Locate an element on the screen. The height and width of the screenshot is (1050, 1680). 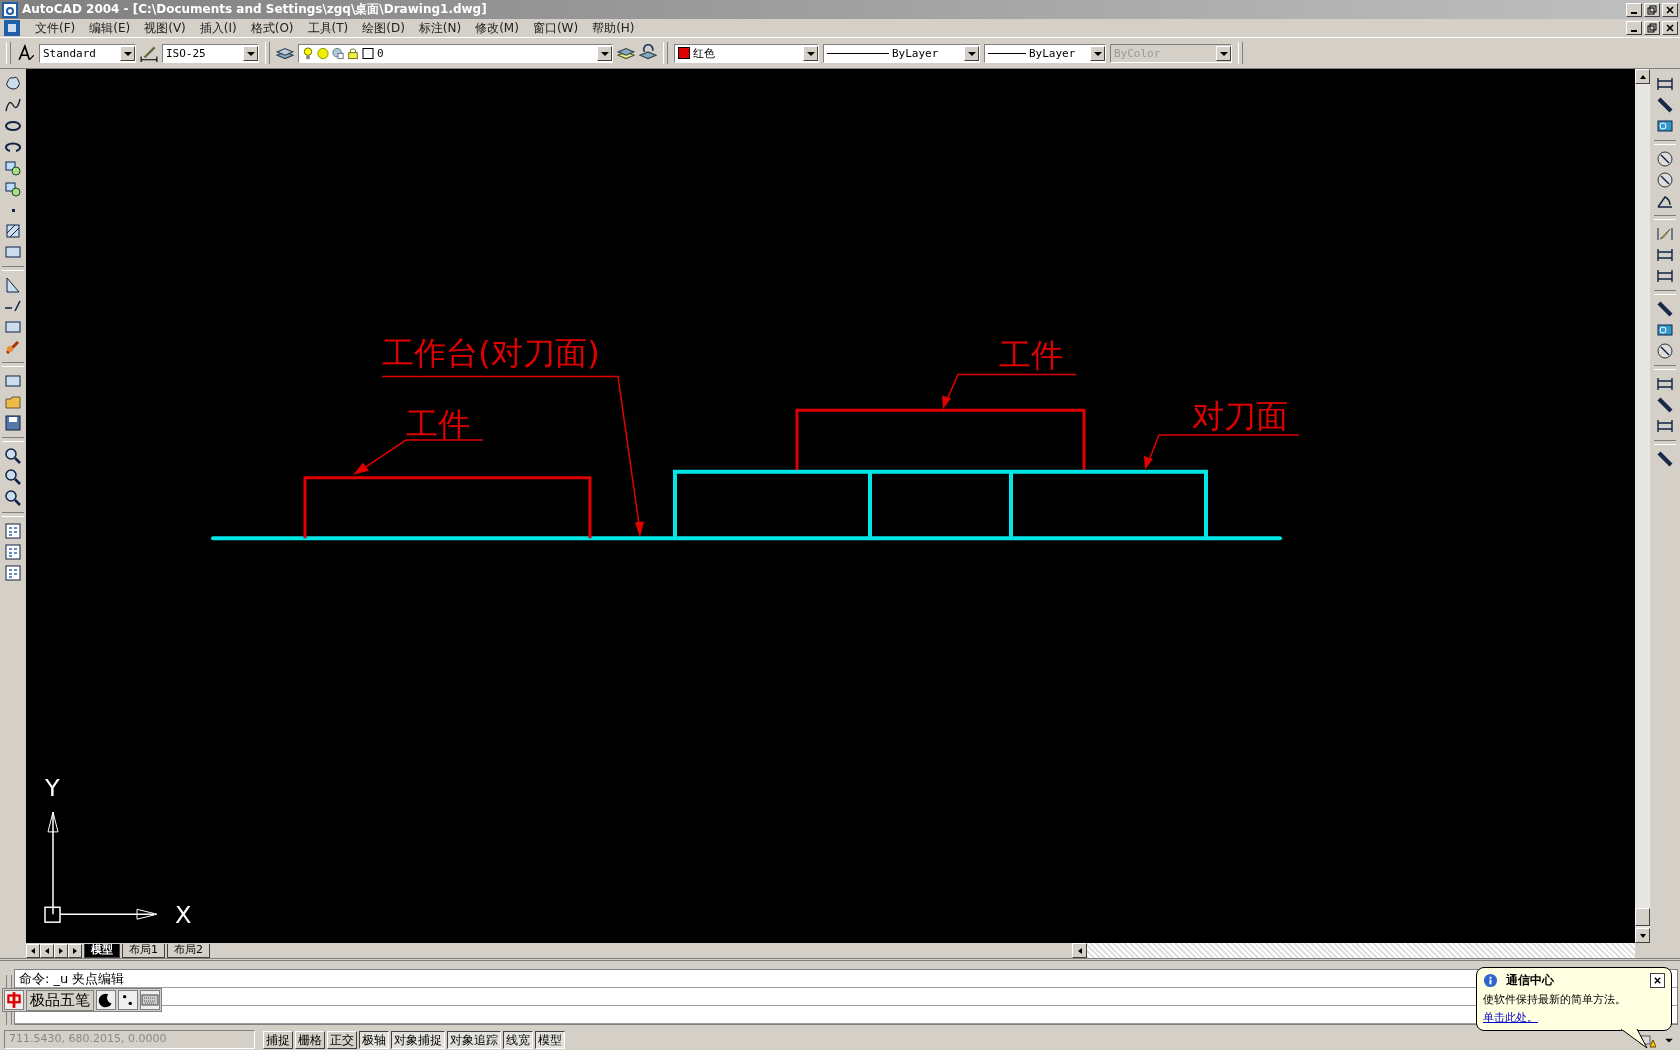
scroll-thumb is located at coordinates (1642, 917).